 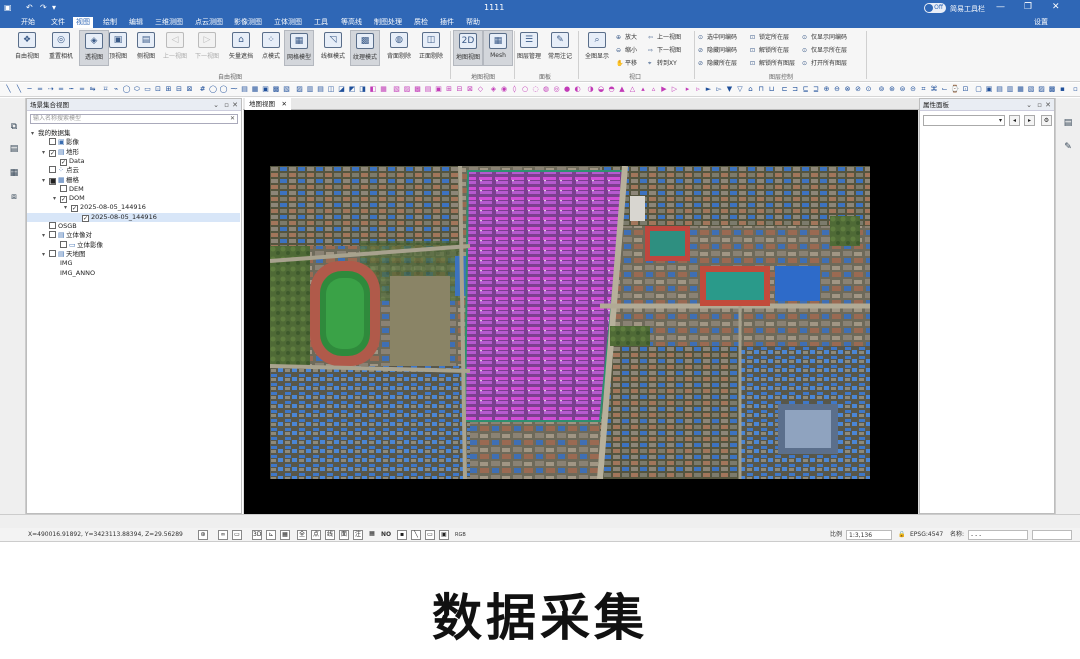 What do you see at coordinates (133, 142) in the screenshot?
I see `tree-item: ▣影像` at bounding box center [133, 142].